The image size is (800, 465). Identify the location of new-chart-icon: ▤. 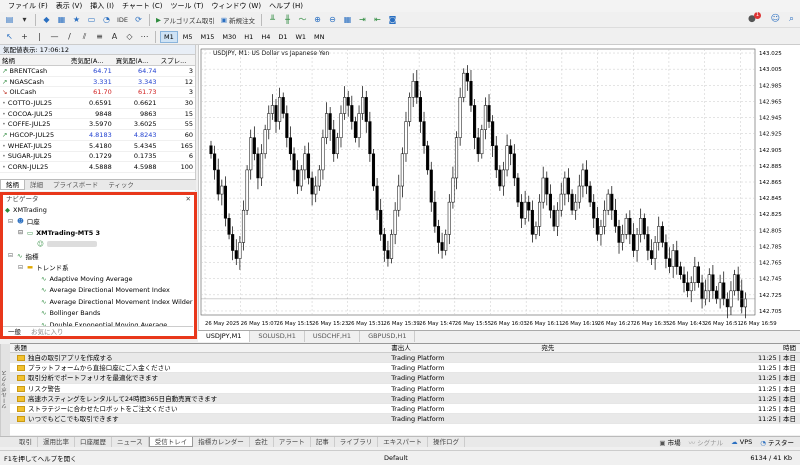
(9, 19).